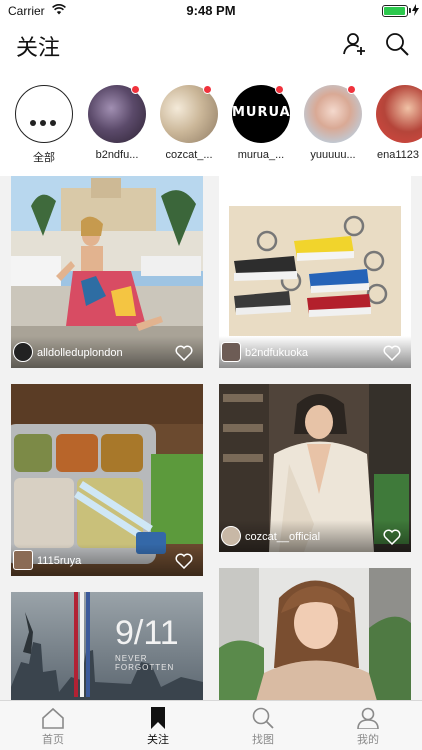 The width and height of the screenshot is (422, 750). Describe the element at coordinates (368, 718) in the screenshot. I see `profile-icon` at that location.